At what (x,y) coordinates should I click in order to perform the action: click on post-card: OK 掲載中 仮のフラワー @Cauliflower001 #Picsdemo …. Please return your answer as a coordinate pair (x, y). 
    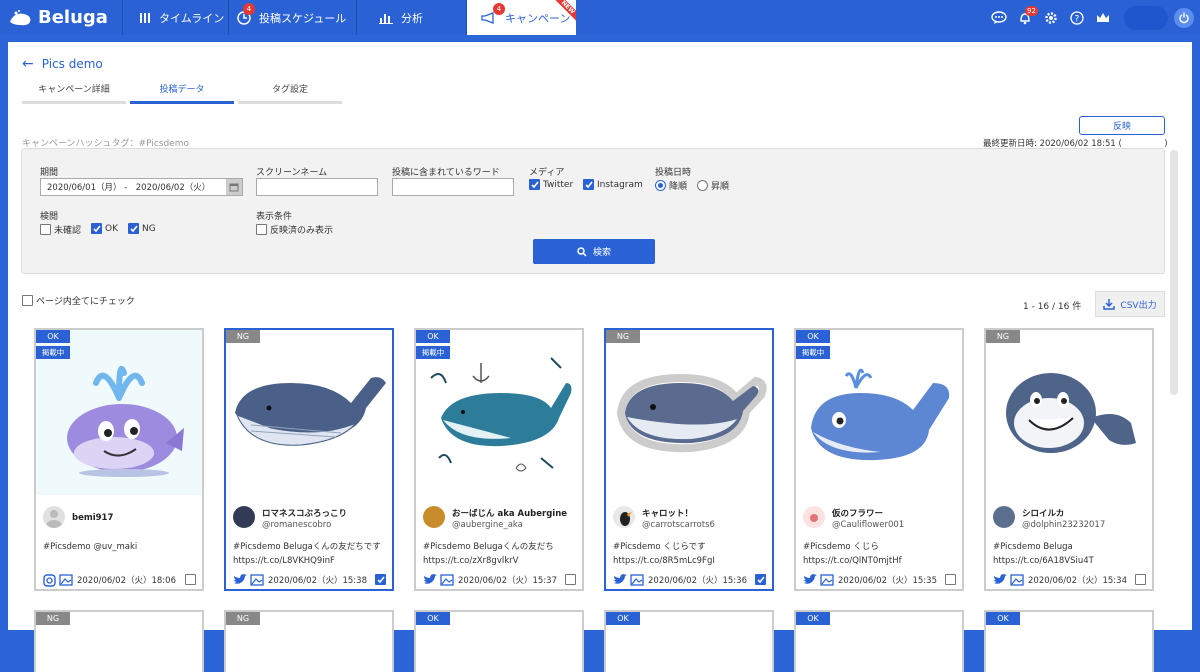
    Looking at the image, I should click on (879, 459).